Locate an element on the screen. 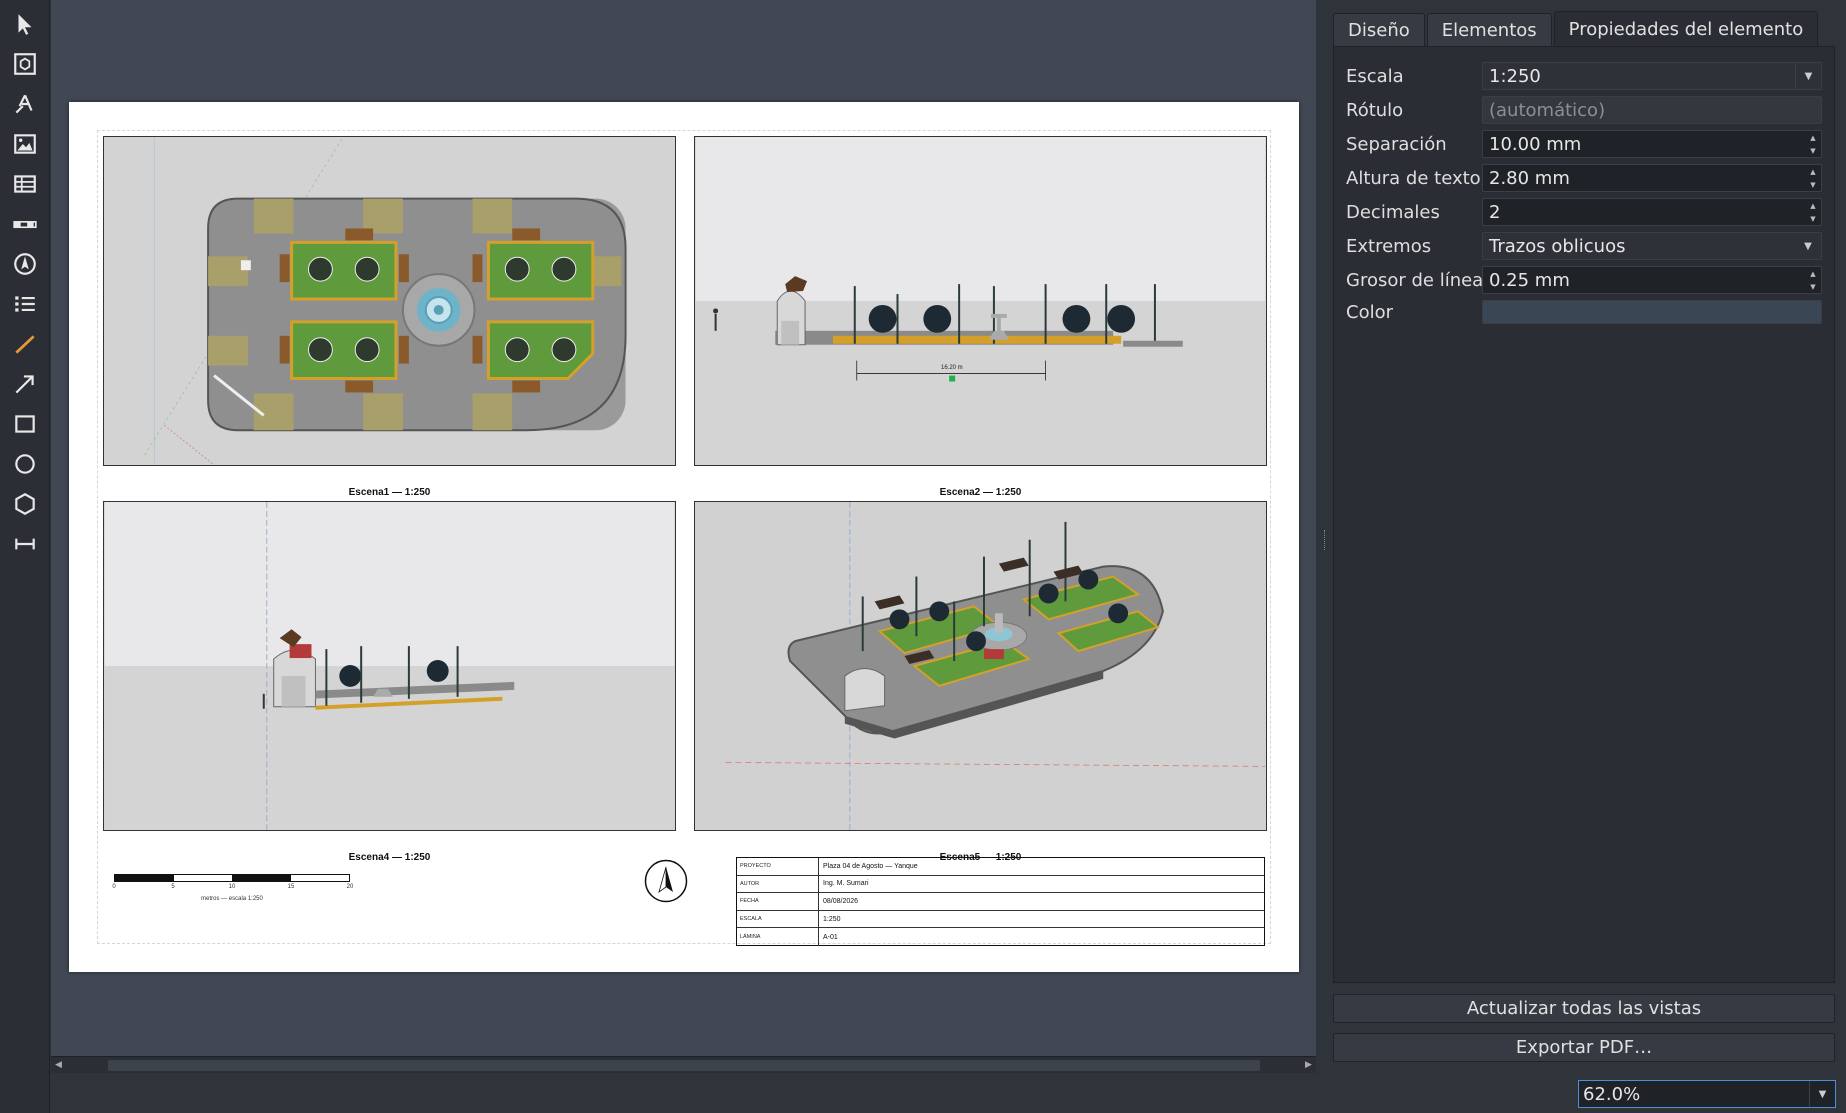  dimension-tool is located at coordinates (25, 544).